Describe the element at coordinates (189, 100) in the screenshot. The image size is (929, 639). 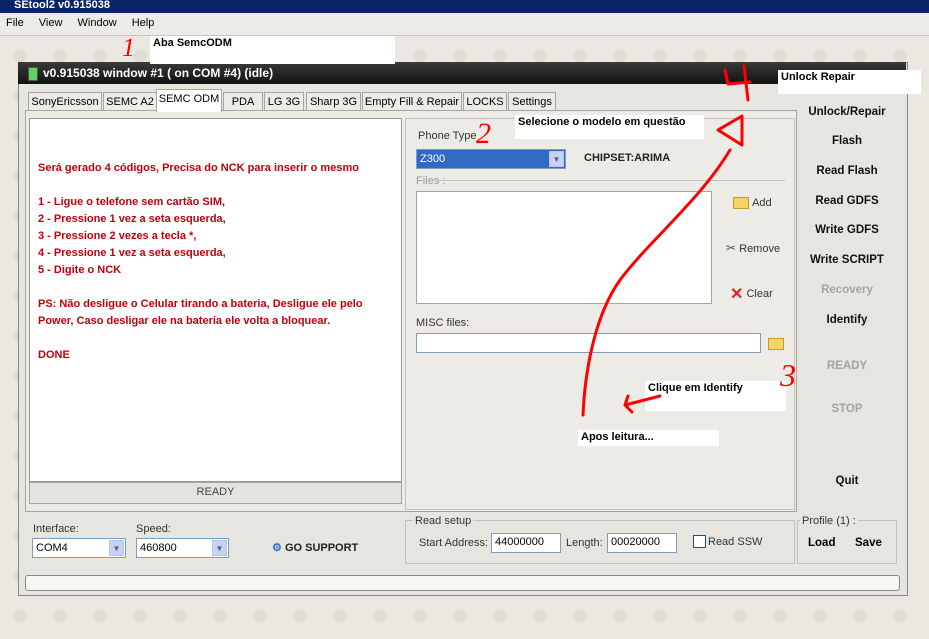
I see `tab-semc-odm: SEMC ODM` at that location.